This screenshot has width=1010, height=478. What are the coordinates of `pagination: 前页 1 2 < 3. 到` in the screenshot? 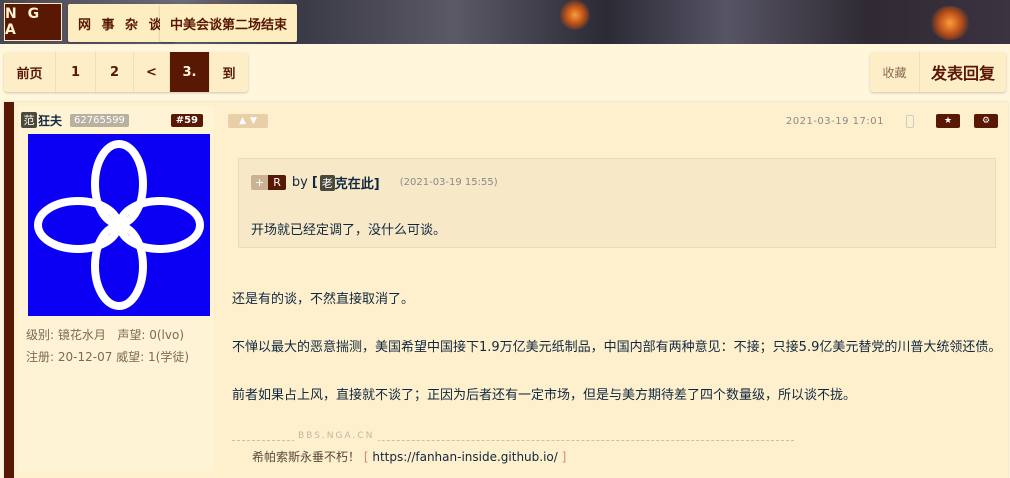 It's located at (126, 72).